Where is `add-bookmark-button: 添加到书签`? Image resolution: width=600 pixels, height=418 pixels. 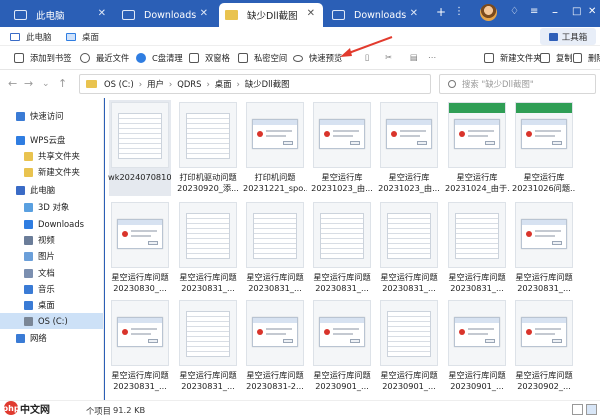 add-bookmark-button: 添加到书签 is located at coordinates (43, 58).